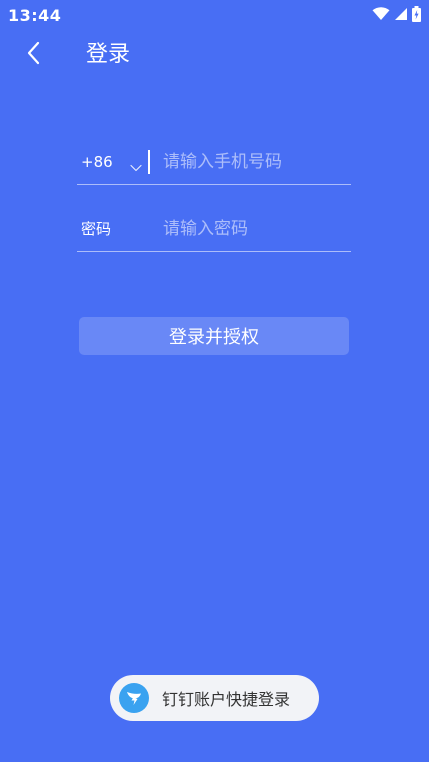 This screenshot has height=762, width=429. Describe the element at coordinates (214, 15) in the screenshot. I see `status-bar: 13:44` at that location.